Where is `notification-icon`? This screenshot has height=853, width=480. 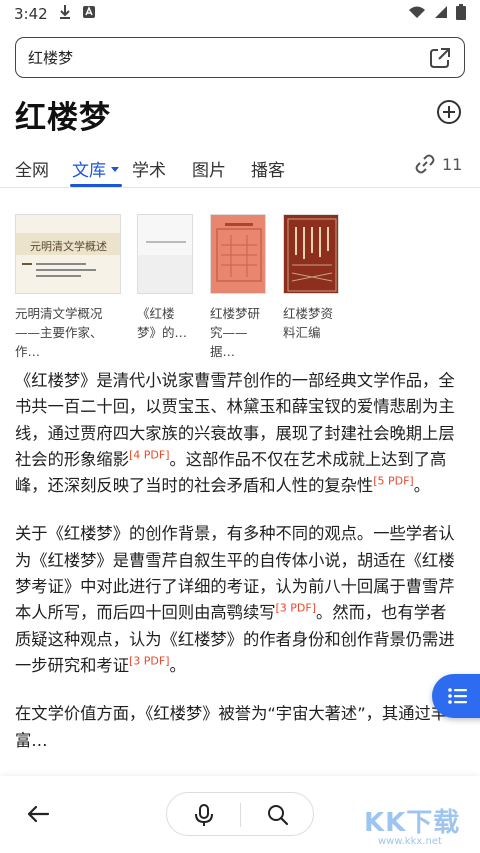 notification-icon is located at coordinates (89, 14).